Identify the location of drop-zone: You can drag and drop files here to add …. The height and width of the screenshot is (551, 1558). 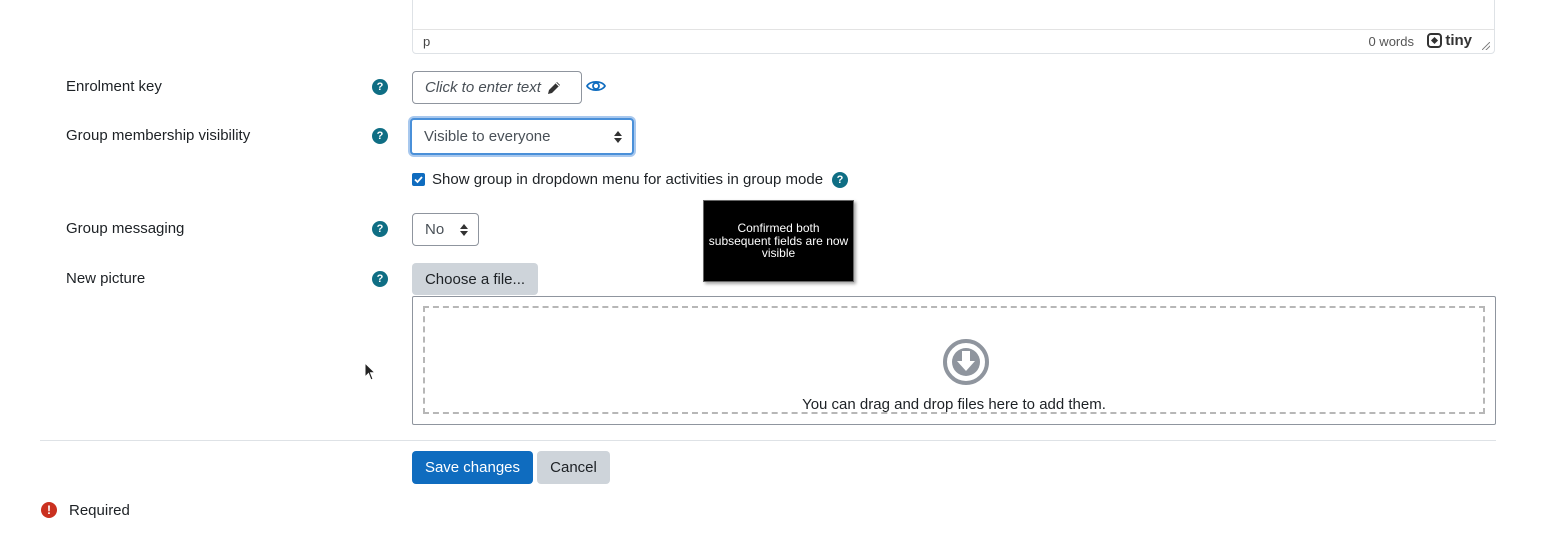
(954, 360).